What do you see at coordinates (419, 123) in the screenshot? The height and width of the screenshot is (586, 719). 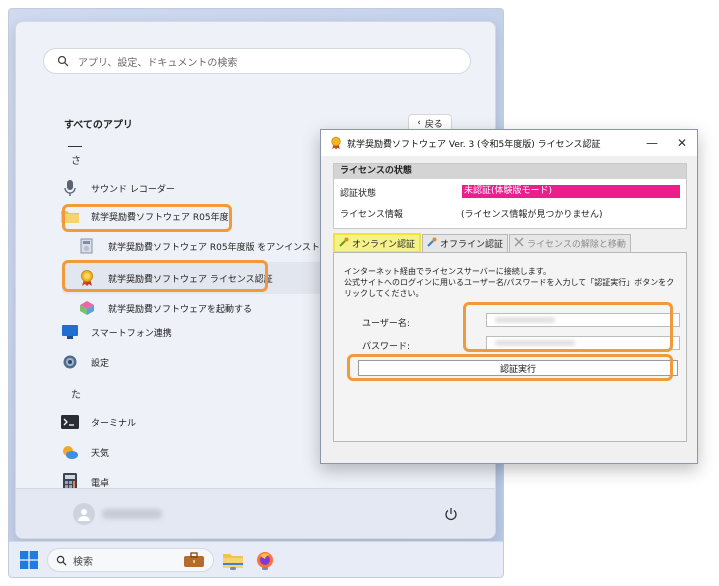 I see `chevron-left-icon: ‹` at bounding box center [419, 123].